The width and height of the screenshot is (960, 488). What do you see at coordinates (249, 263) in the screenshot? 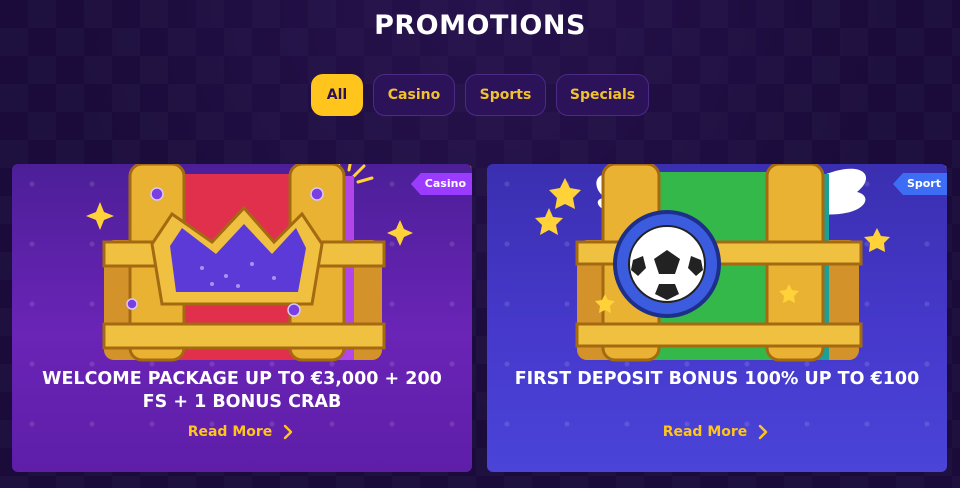
I see `treasure-chest-crown-illustration` at bounding box center [249, 263].